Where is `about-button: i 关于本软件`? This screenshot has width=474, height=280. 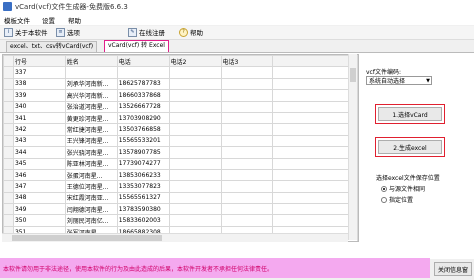
about-button: i 关于本软件 is located at coordinates (26, 32).